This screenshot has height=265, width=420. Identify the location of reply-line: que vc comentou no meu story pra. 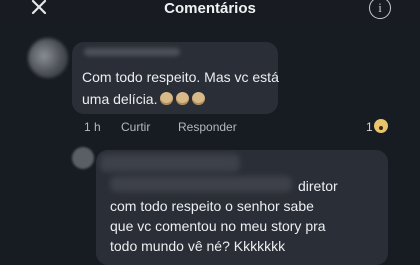
(218, 226).